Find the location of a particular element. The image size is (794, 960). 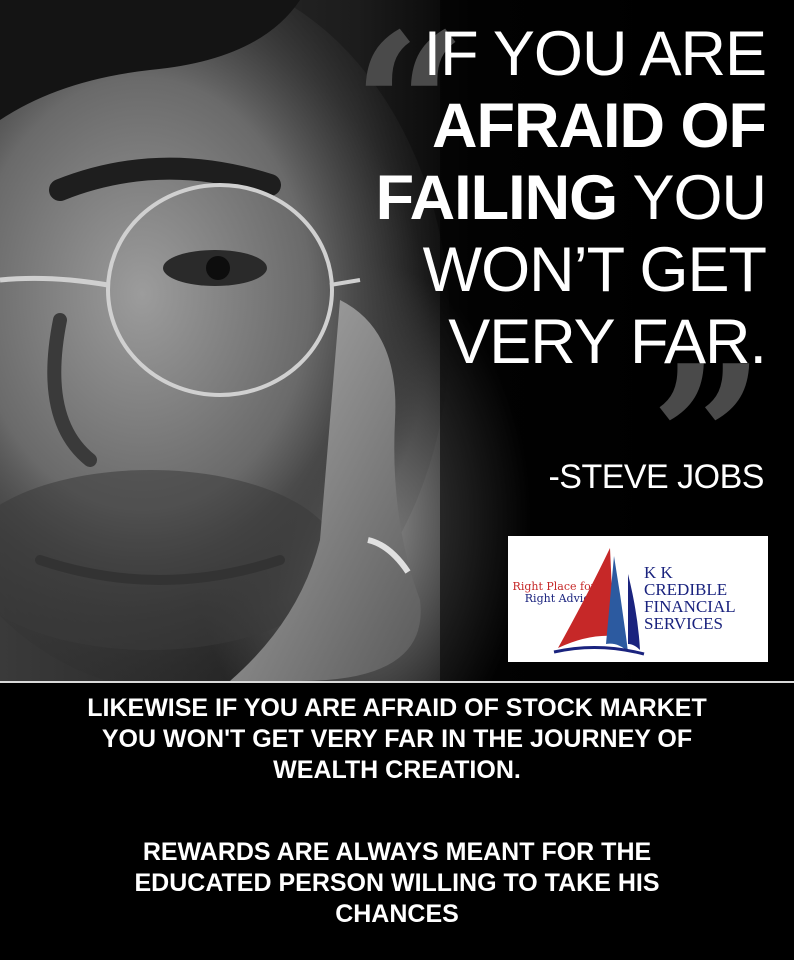

quote-line-1: IF YOU ARE is located at coordinates (595, 54).